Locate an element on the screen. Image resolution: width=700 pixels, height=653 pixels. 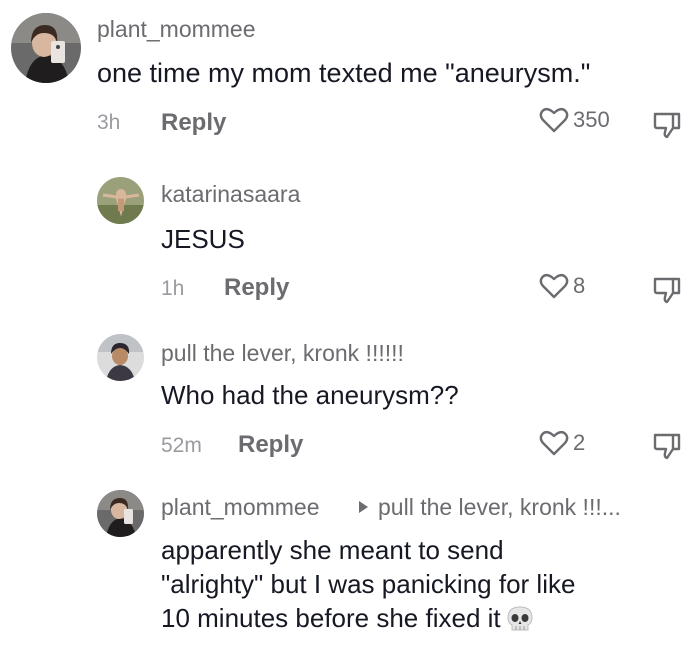
comment-text-line: apparently she meant to send is located at coordinates (332, 550).